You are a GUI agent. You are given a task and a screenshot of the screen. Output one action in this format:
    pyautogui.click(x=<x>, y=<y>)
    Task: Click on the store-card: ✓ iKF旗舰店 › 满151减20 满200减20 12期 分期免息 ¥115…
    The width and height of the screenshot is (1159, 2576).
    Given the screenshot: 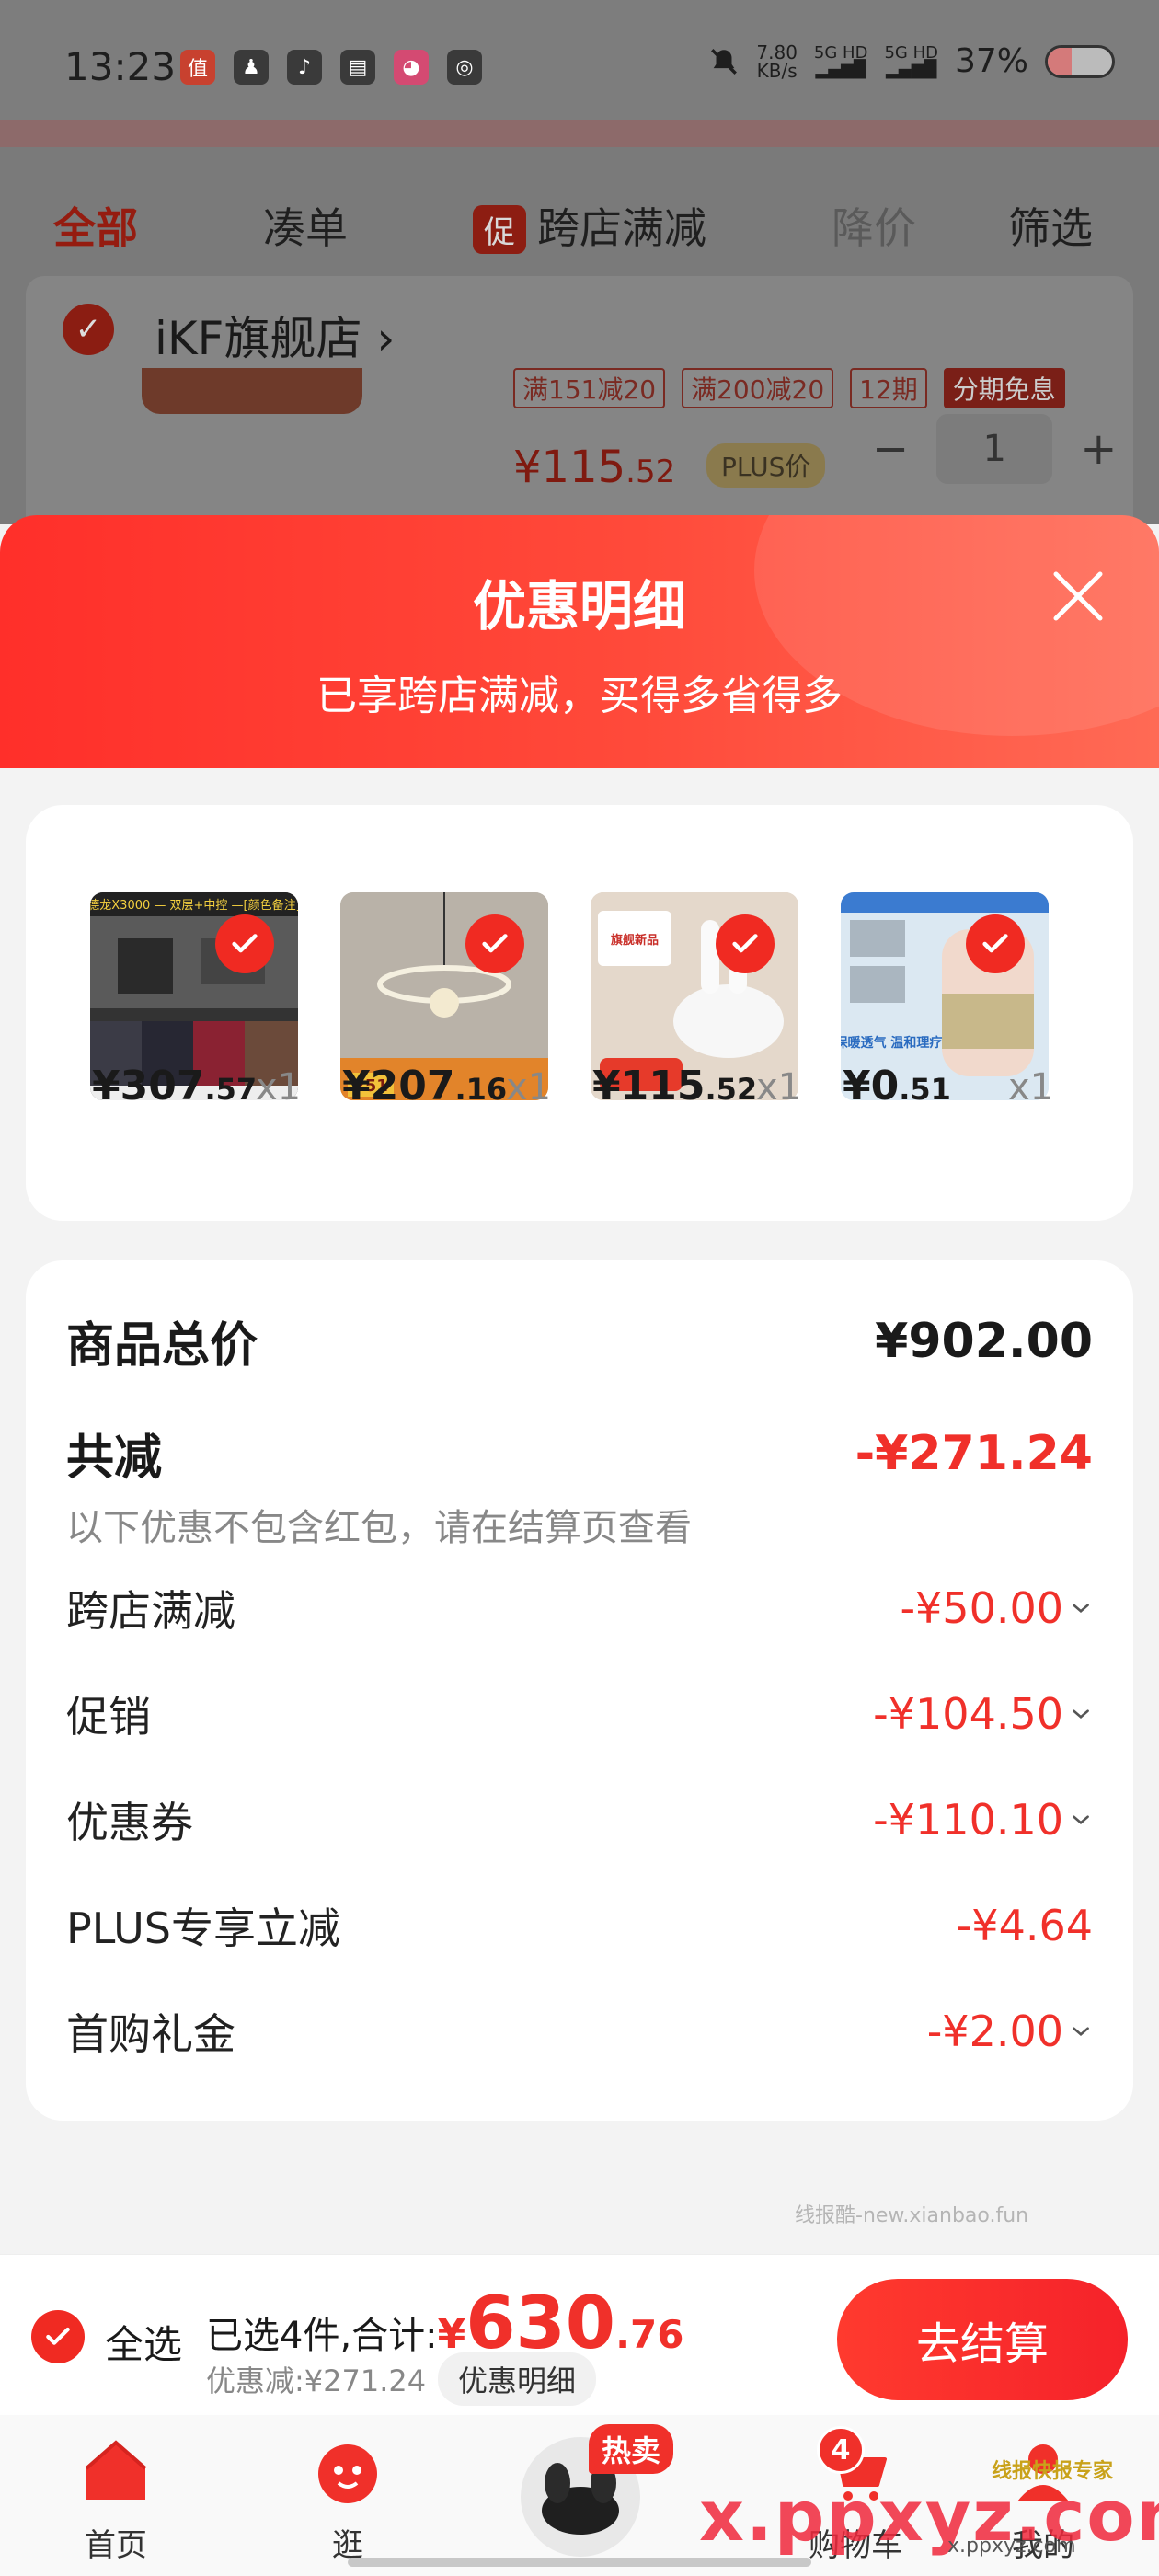 What is the action you would take?
    pyautogui.click(x=579, y=414)
    